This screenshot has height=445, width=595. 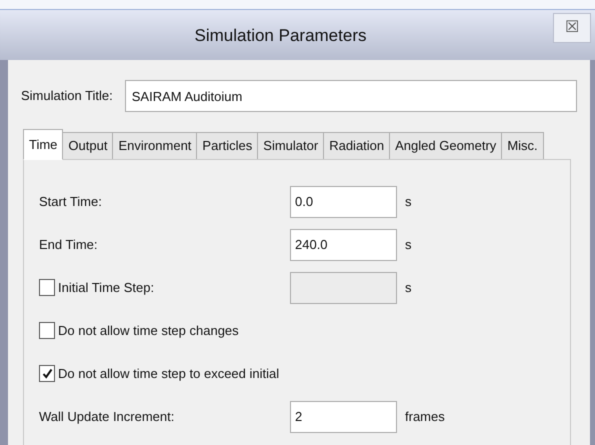 I want to click on input-field: SAIRAM Auditoium, so click(x=350, y=96).